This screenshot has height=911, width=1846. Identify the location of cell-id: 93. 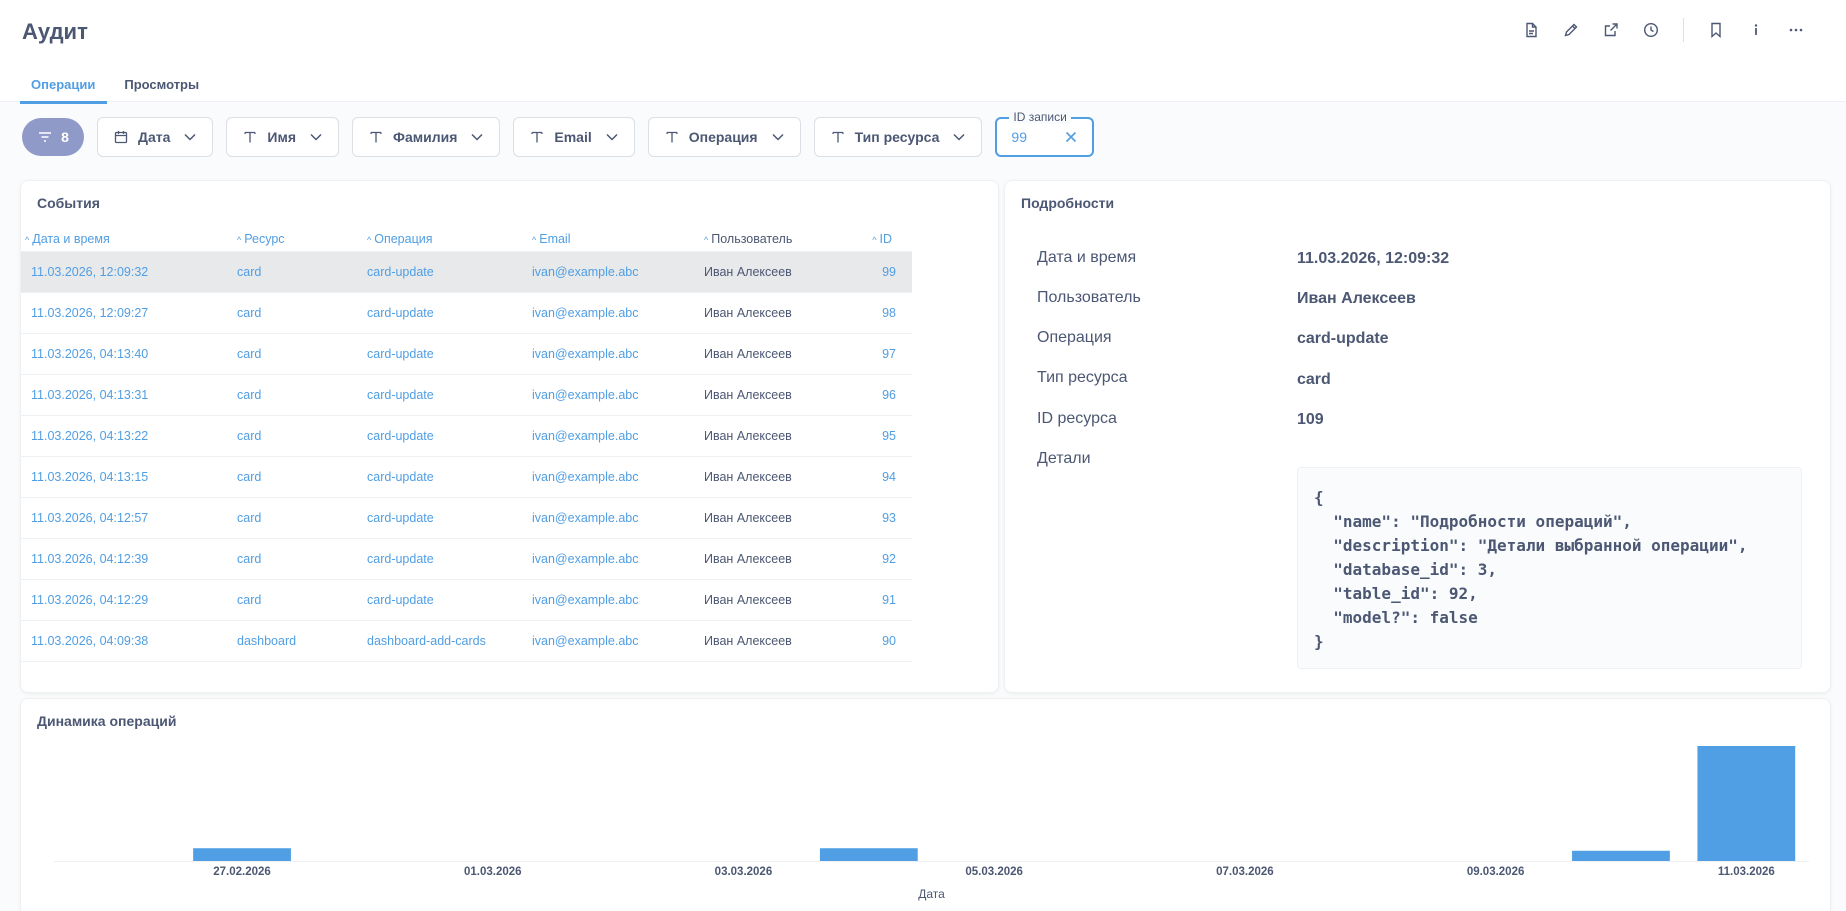
(885, 518).